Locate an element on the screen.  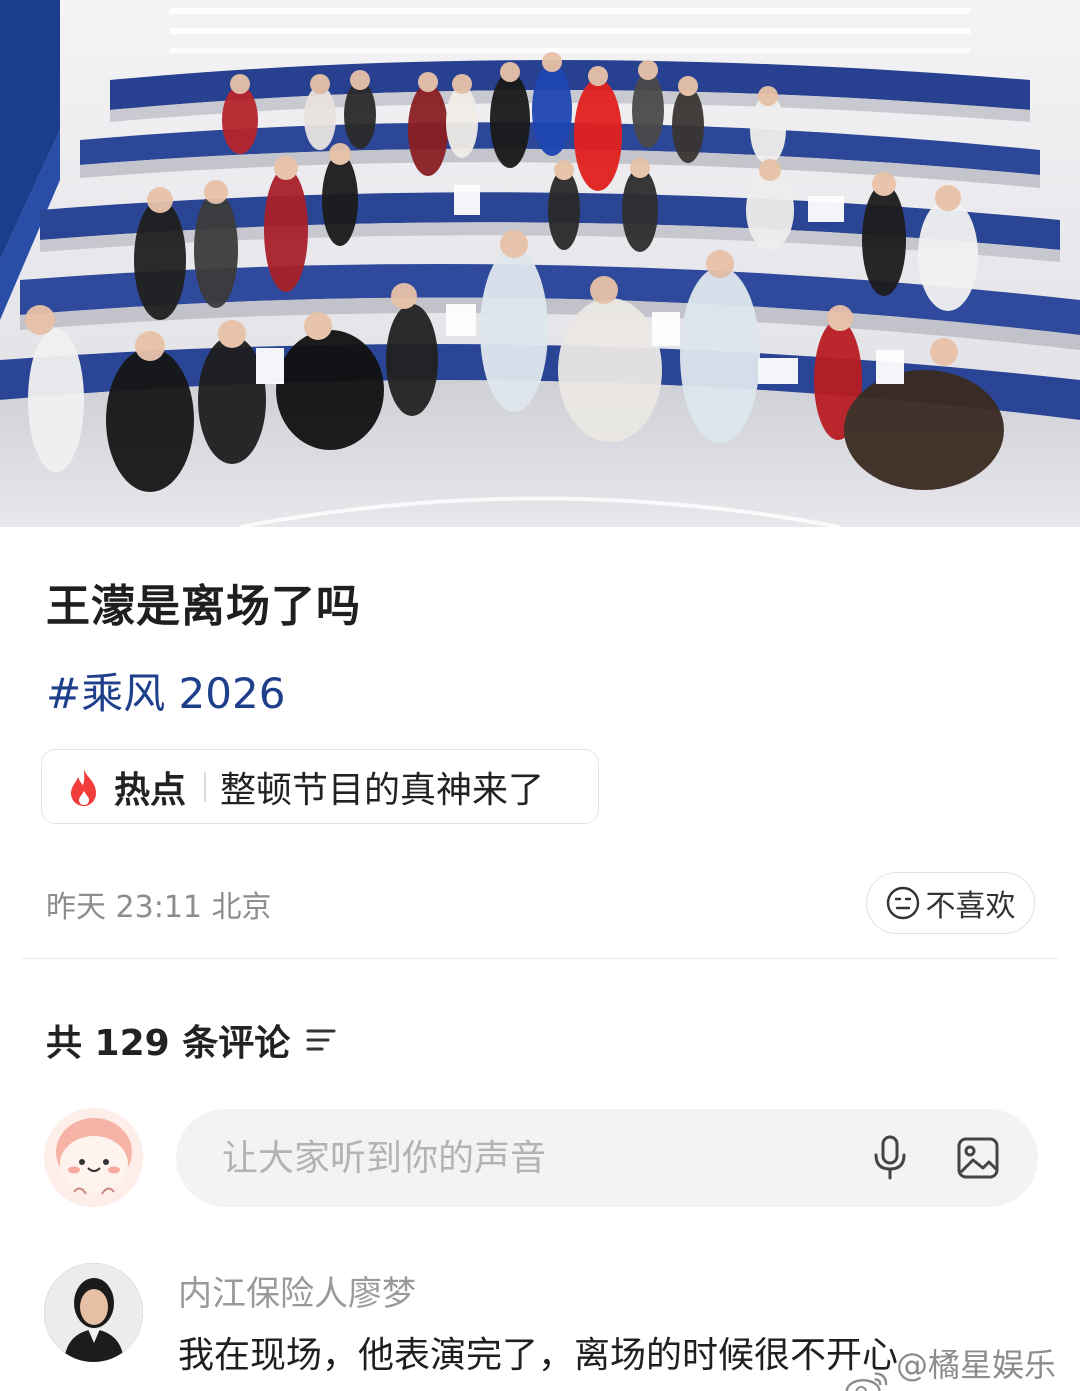
comments-header: 共 129 条评论 is located at coordinates (192, 1040).